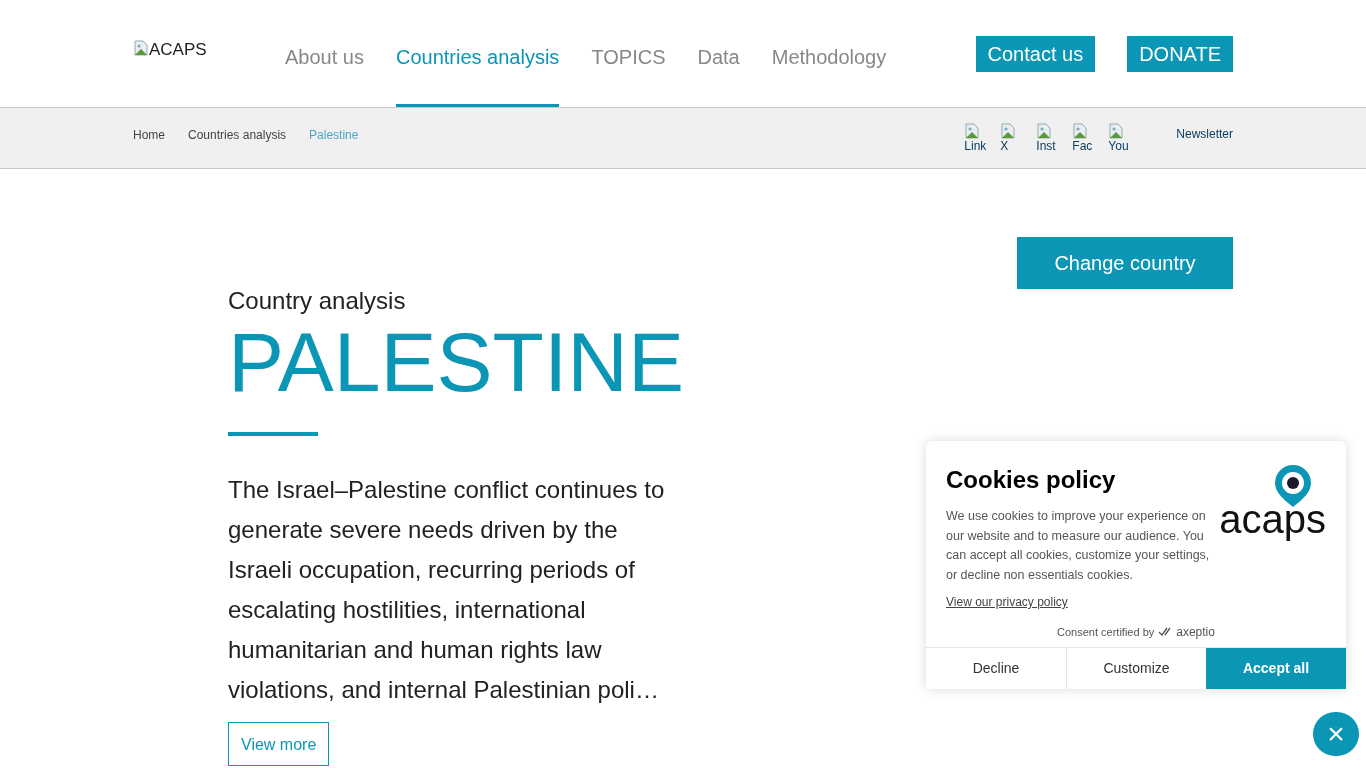  Describe the element at coordinates (1204, 125) in the screenshot. I see `newsletter-link: Newsletter` at that location.